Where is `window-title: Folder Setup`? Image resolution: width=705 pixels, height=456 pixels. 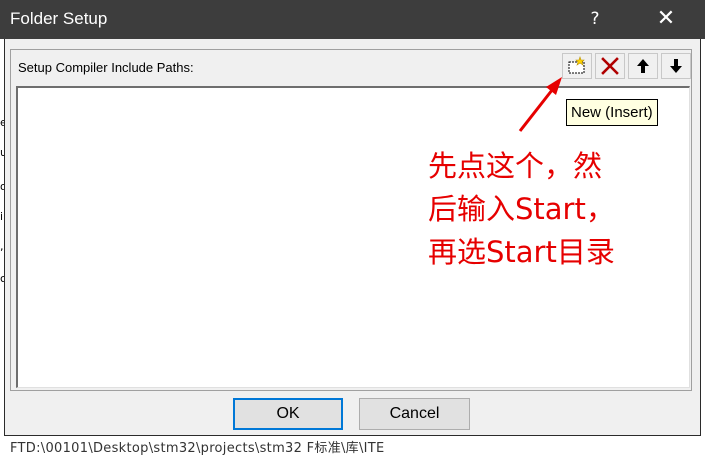
window-title: Folder Setup is located at coordinates (59, 18).